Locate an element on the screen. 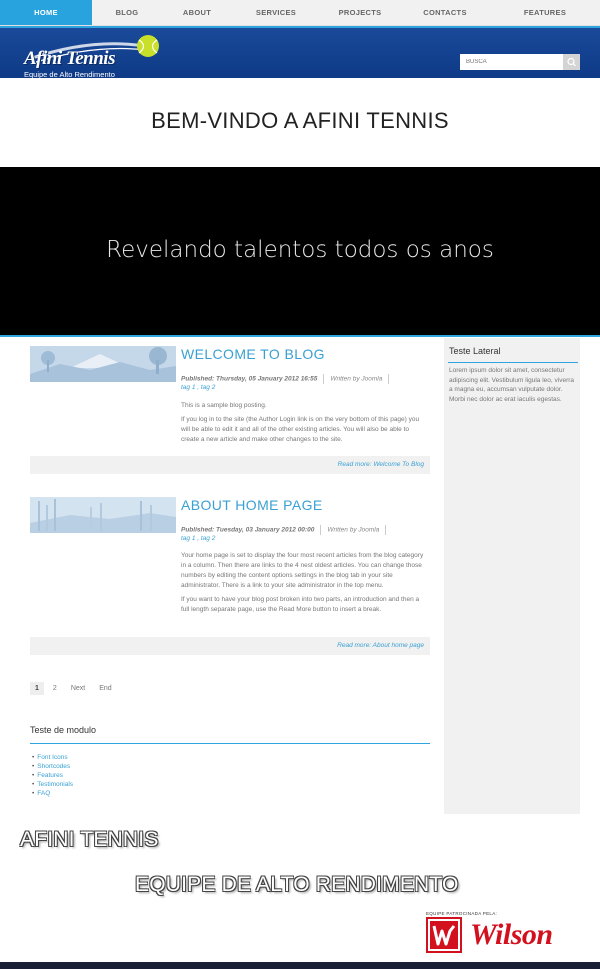  page-1: 1 is located at coordinates (37, 688).